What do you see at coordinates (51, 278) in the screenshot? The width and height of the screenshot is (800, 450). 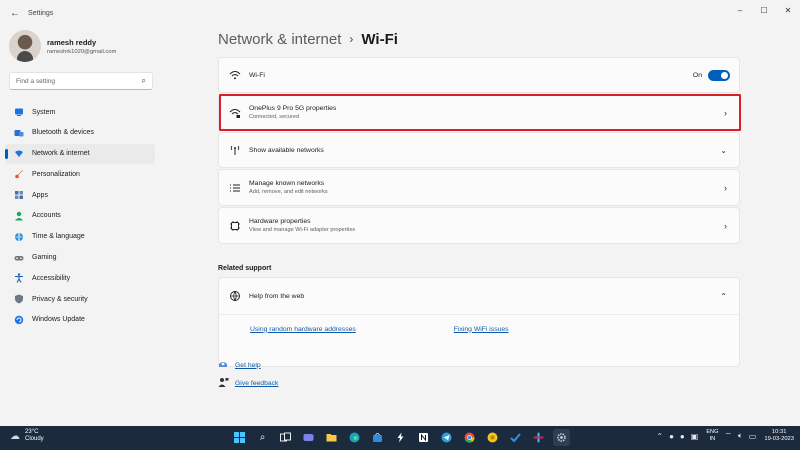 I see `sidebar-item-label: Accessibility` at bounding box center [51, 278].